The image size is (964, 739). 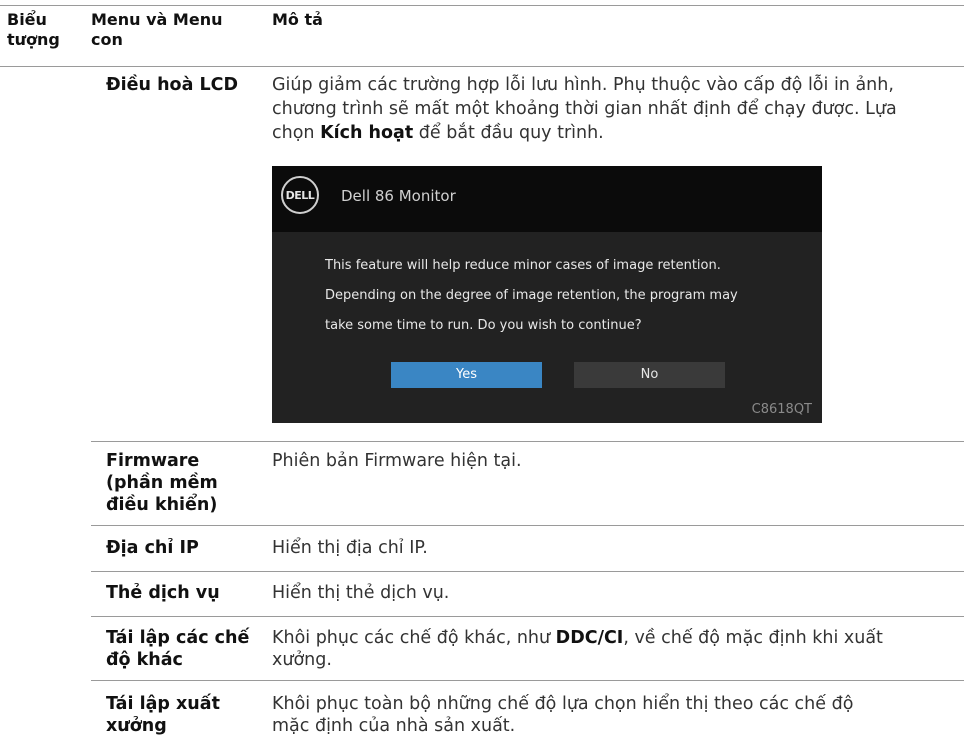 What do you see at coordinates (153, 461) in the screenshot?
I see `menu-firmware-line1: Firmware` at bounding box center [153, 461].